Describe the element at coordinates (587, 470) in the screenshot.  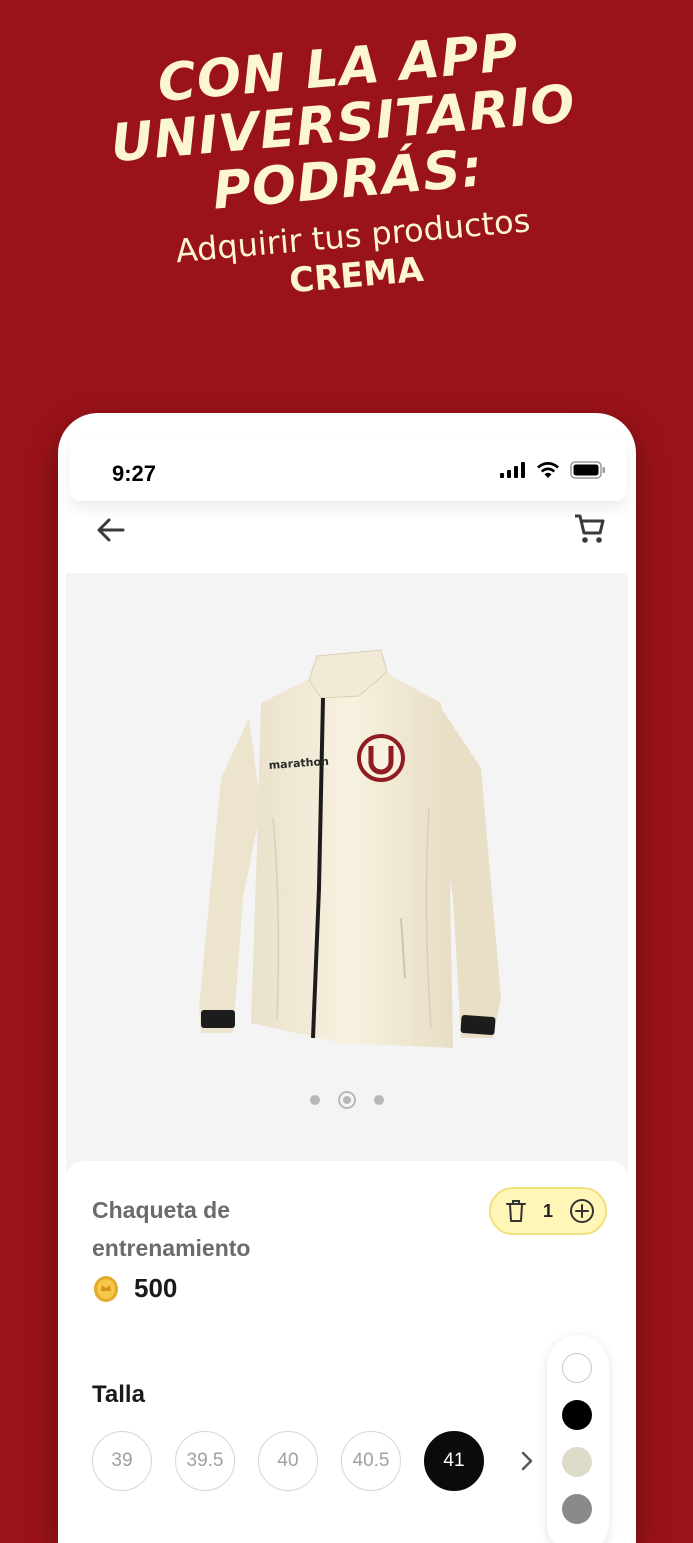
I see `battery-icon` at that location.